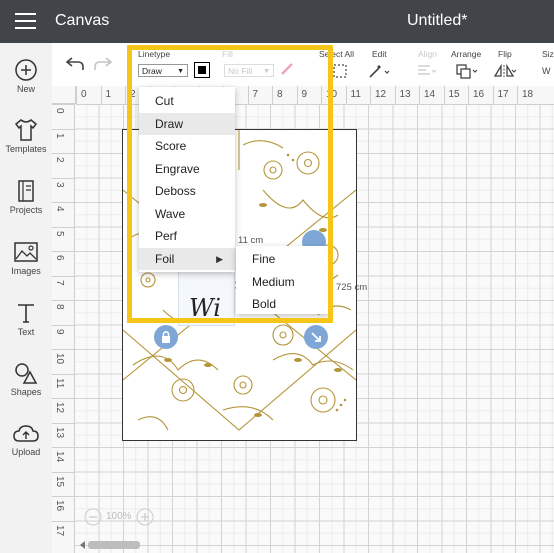 The height and width of the screenshot is (553, 554). I want to click on zoom-control: 100%, so click(119, 517).